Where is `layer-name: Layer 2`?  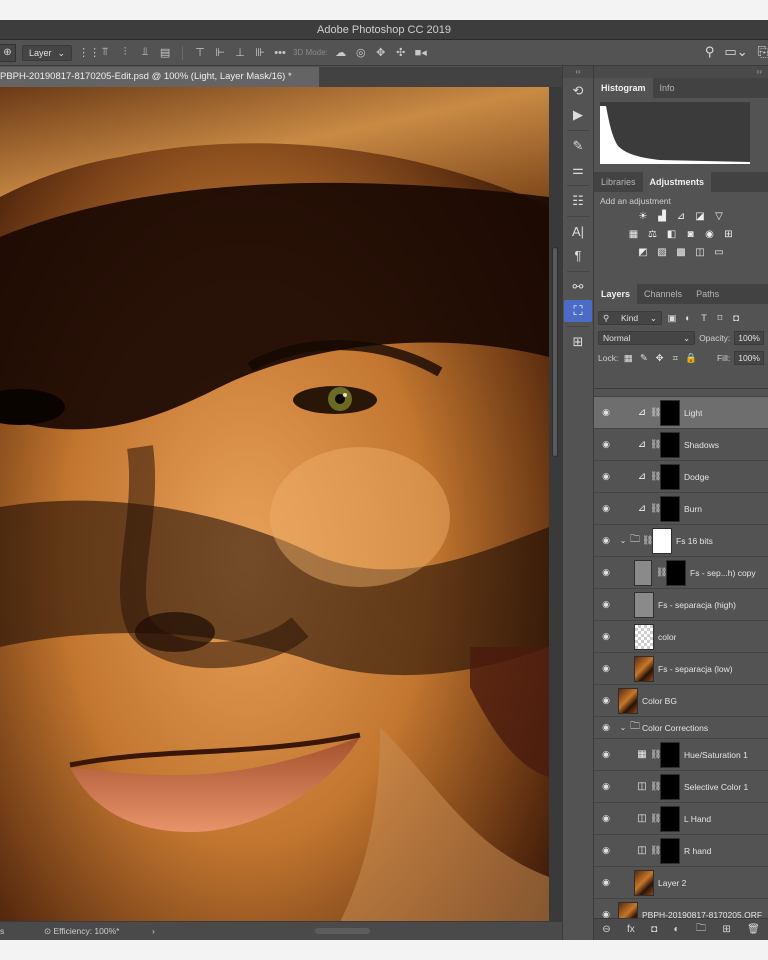
layer-name: Layer 2 is located at coordinates (672, 883).